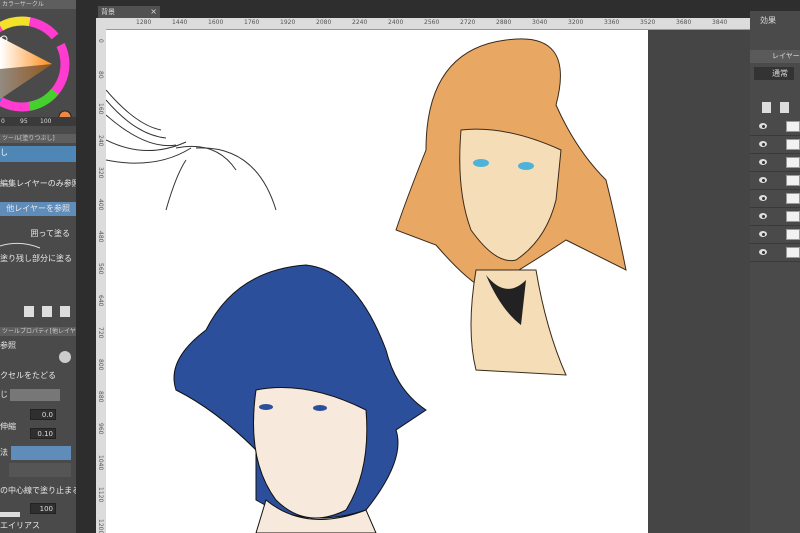  What do you see at coordinates (29, 311) in the screenshot?
I see `new-tool-icon` at bounding box center [29, 311].